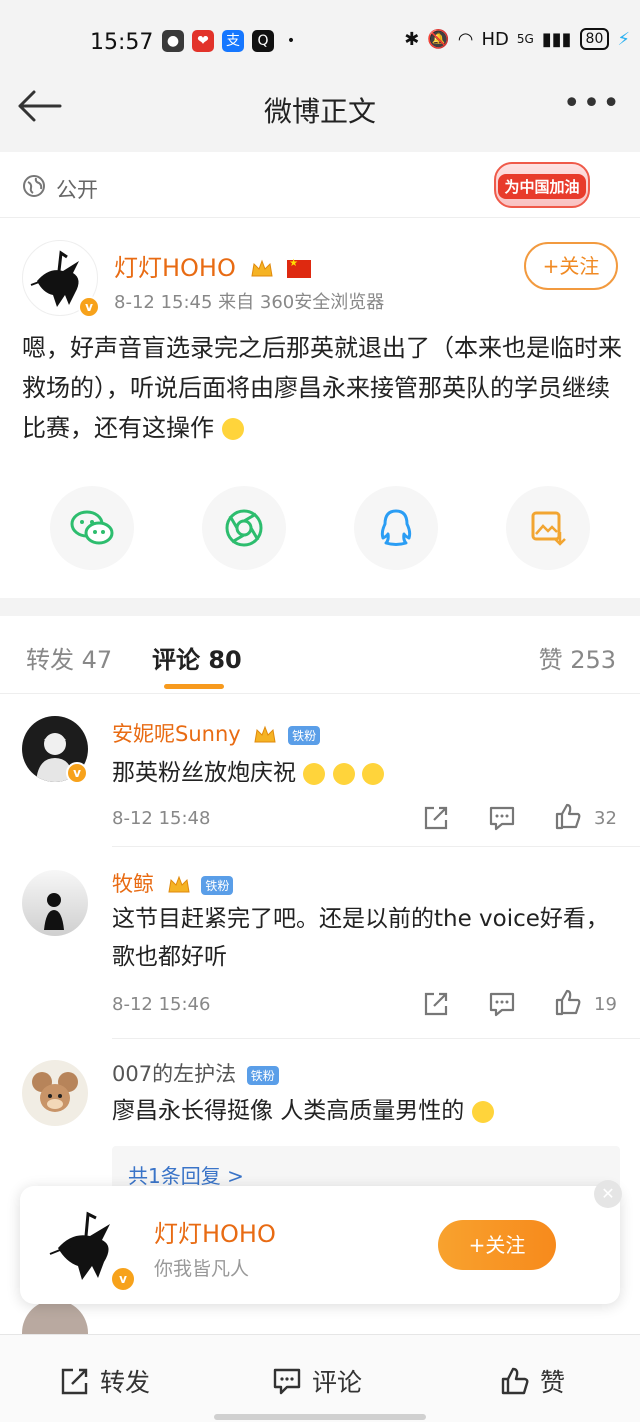  What do you see at coordinates (525, 39) in the screenshot?
I see `signal-label: 5G` at bounding box center [525, 39].